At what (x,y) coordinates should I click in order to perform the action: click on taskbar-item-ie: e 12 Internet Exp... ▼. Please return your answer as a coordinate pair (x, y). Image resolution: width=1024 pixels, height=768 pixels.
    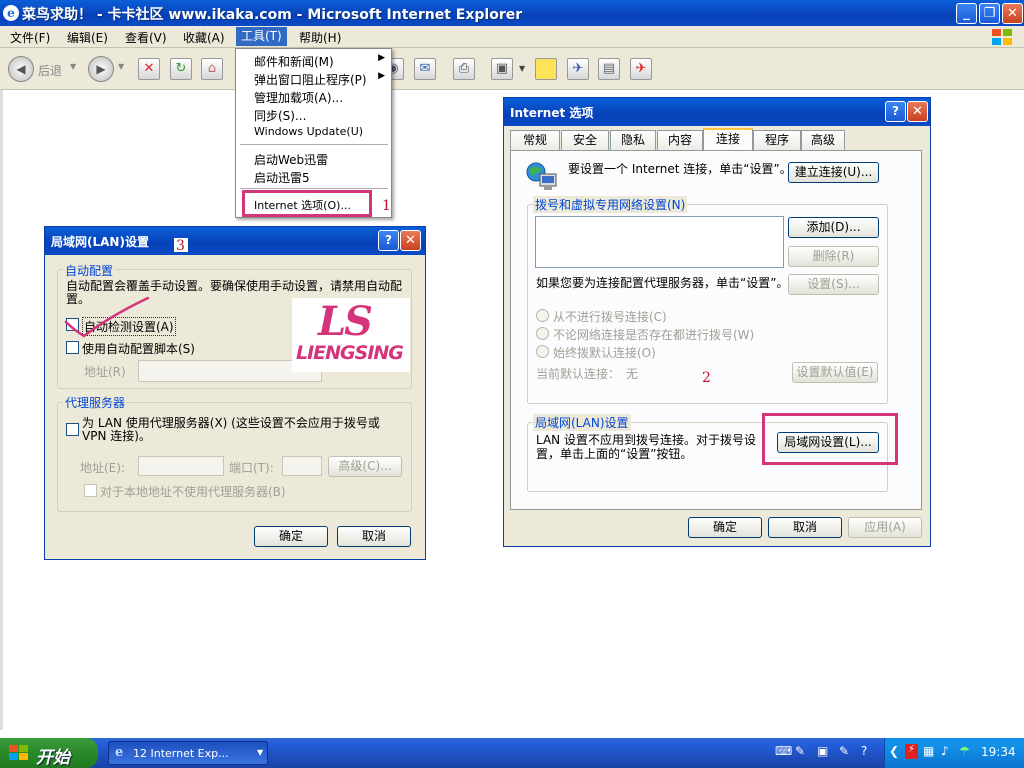
    Looking at the image, I should click on (188, 753).